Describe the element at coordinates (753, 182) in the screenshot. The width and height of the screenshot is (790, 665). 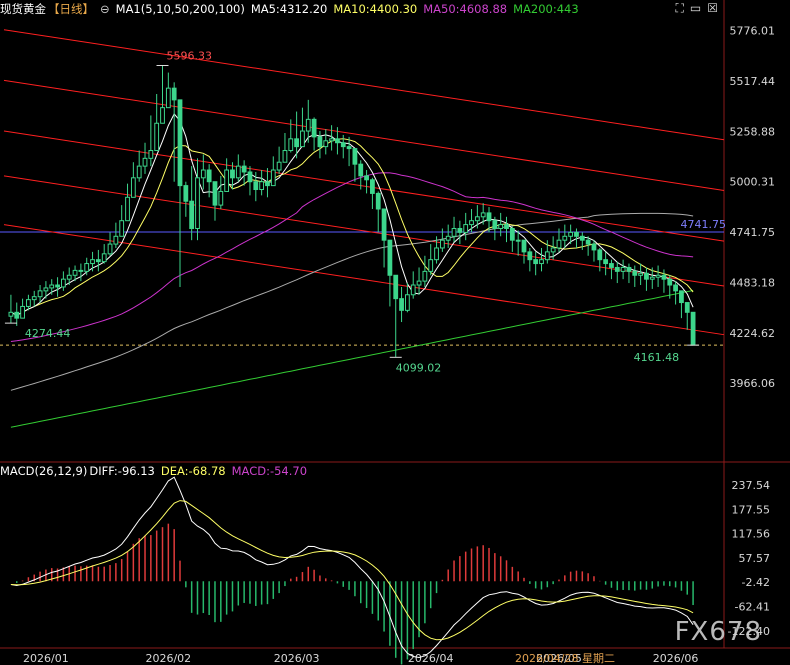
I see `price-tick-label: 5000.31` at that location.